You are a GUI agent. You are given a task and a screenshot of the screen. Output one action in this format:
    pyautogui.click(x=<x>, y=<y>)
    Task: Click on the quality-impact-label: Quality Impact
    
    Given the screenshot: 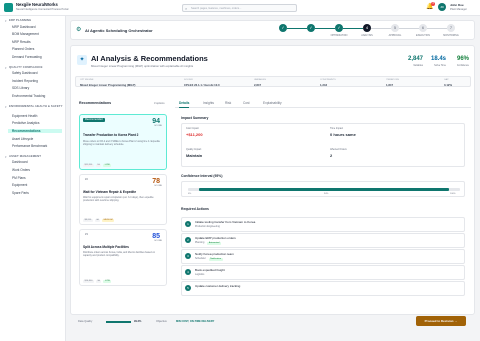 What is the action you would take?
    pyautogui.click(x=194, y=149)
    